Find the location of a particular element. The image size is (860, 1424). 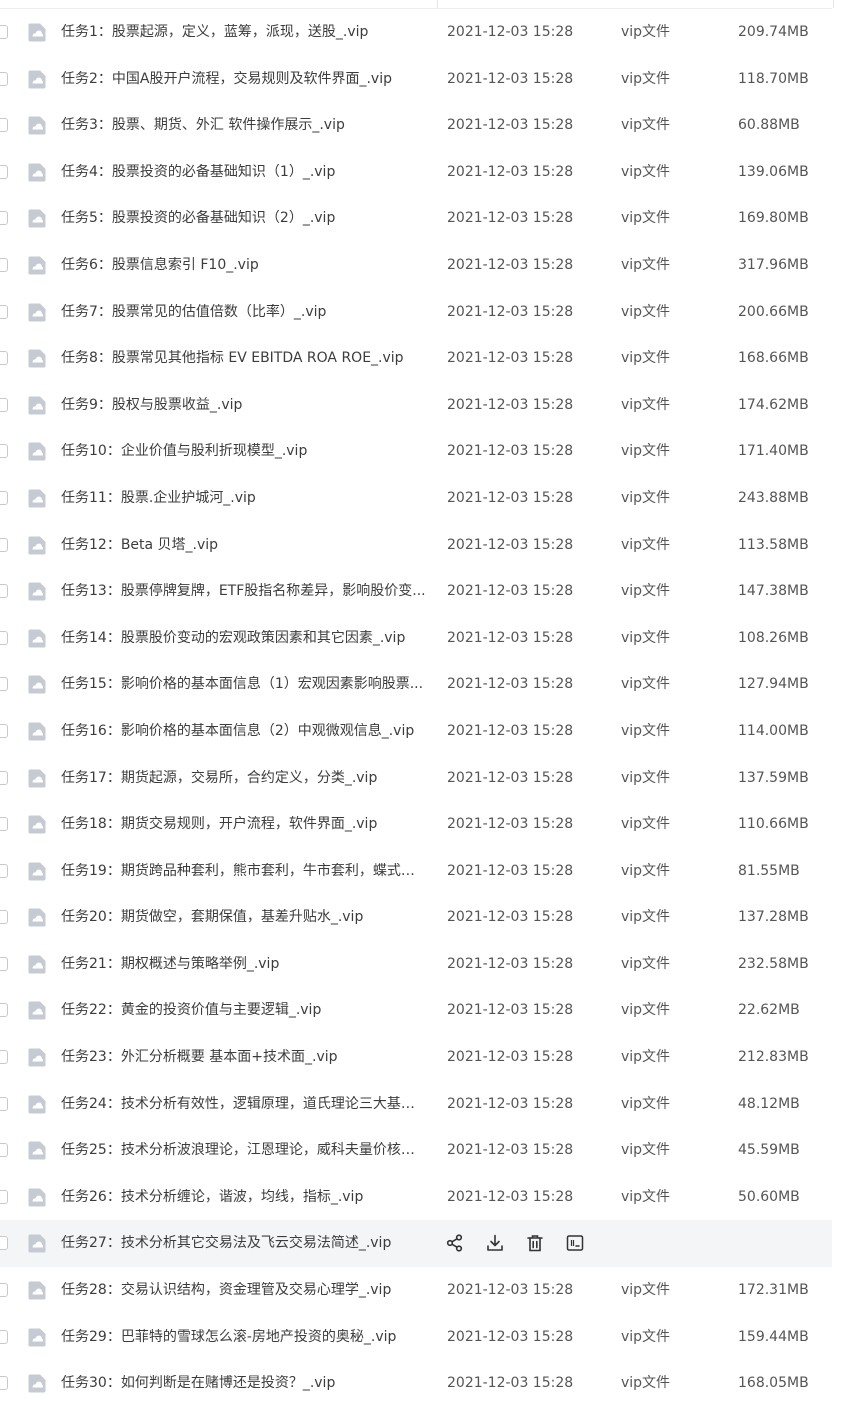

file-name: 任务28：交易认识结构，资金理管及交易心理学_.vip is located at coordinates (244, 1290).